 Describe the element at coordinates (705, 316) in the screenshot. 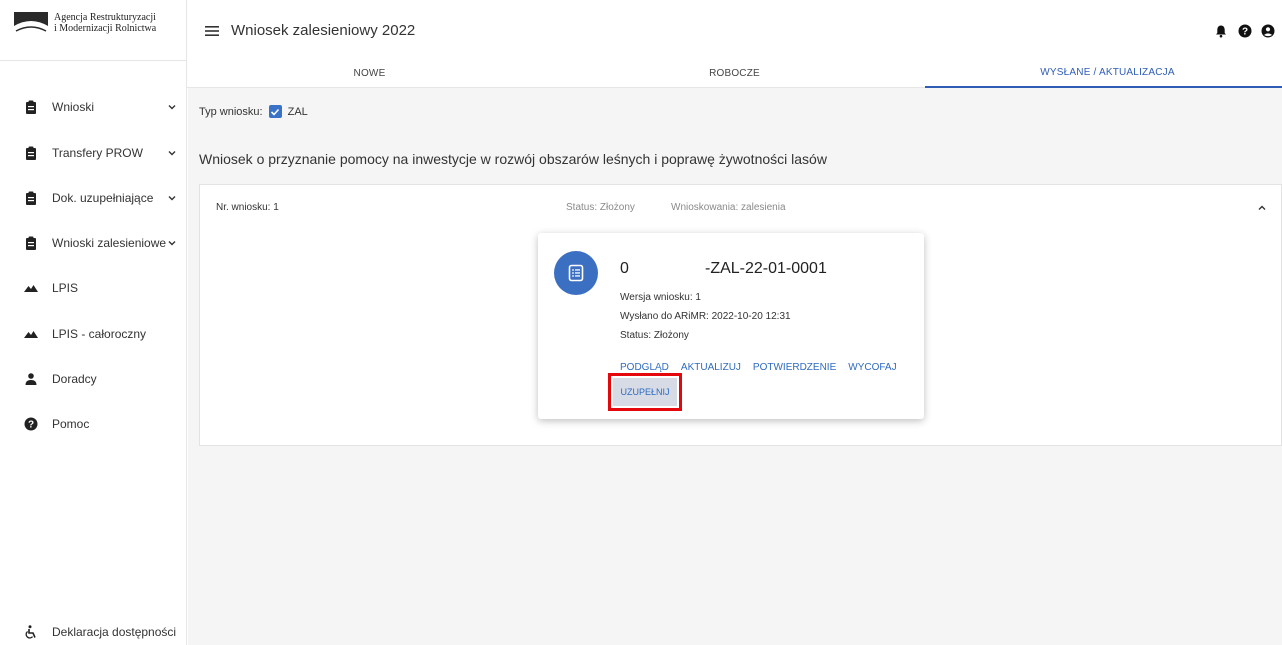

I see `card-sent-date: Wysłano do ARiMR: 2022-10-20 12:31` at that location.